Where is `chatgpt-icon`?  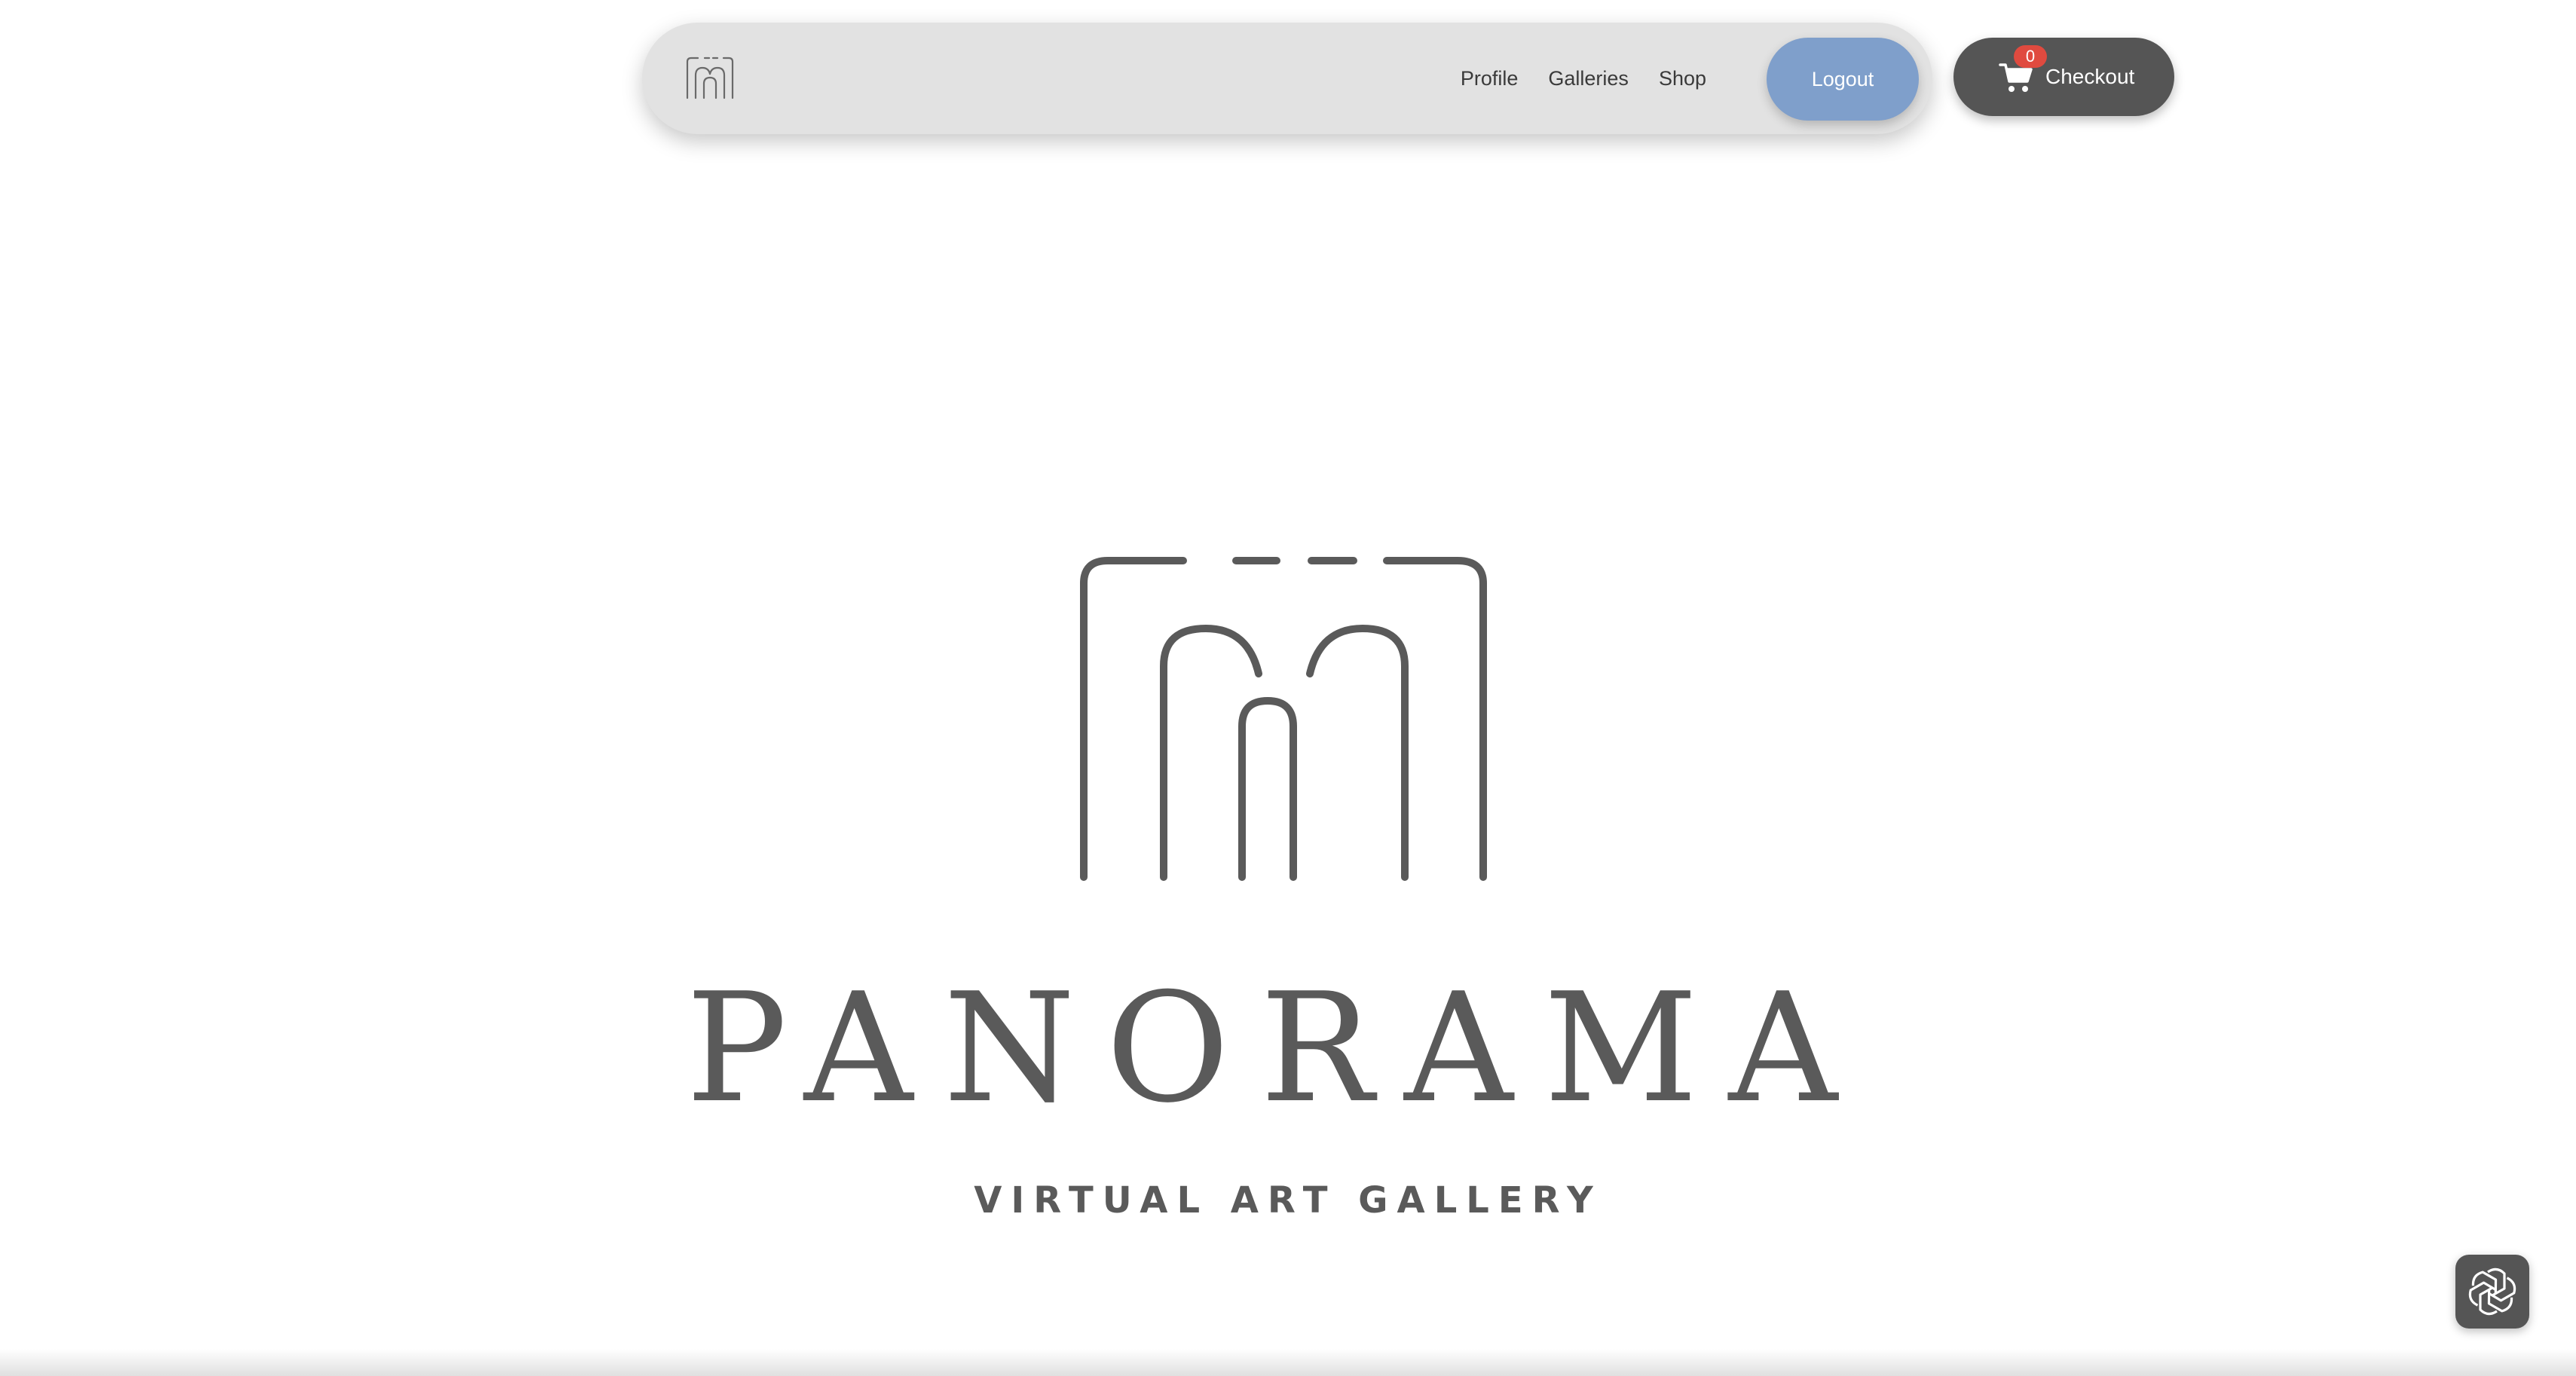
chatgpt-icon is located at coordinates (2492, 1291).